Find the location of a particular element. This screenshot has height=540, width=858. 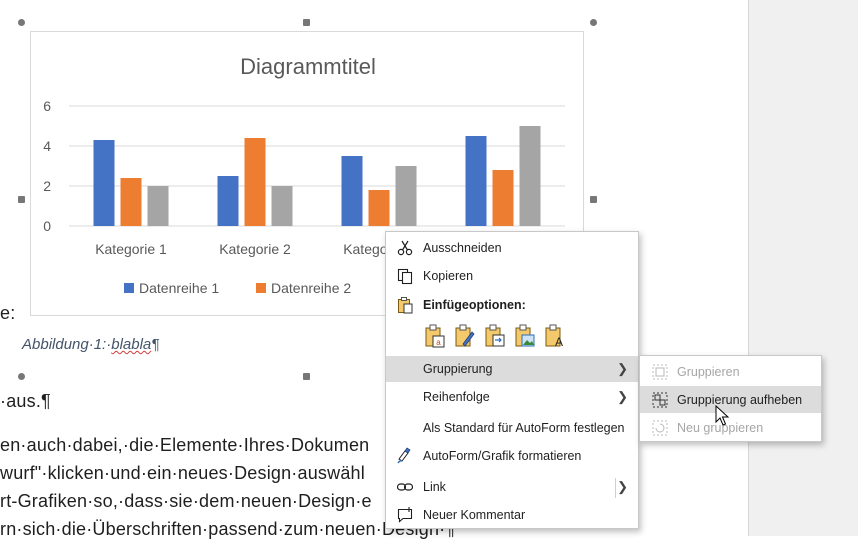

figure-caption: Abbildung·1:·blabla¶ is located at coordinates (90, 344).